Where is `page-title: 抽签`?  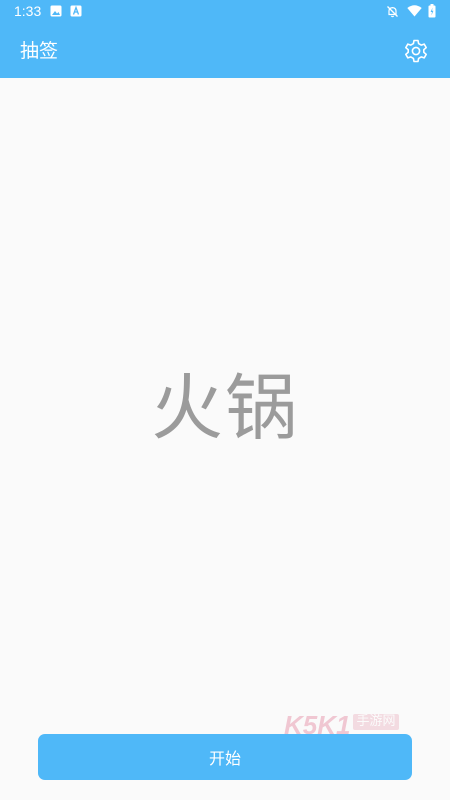
page-title: 抽签 is located at coordinates (39, 51).